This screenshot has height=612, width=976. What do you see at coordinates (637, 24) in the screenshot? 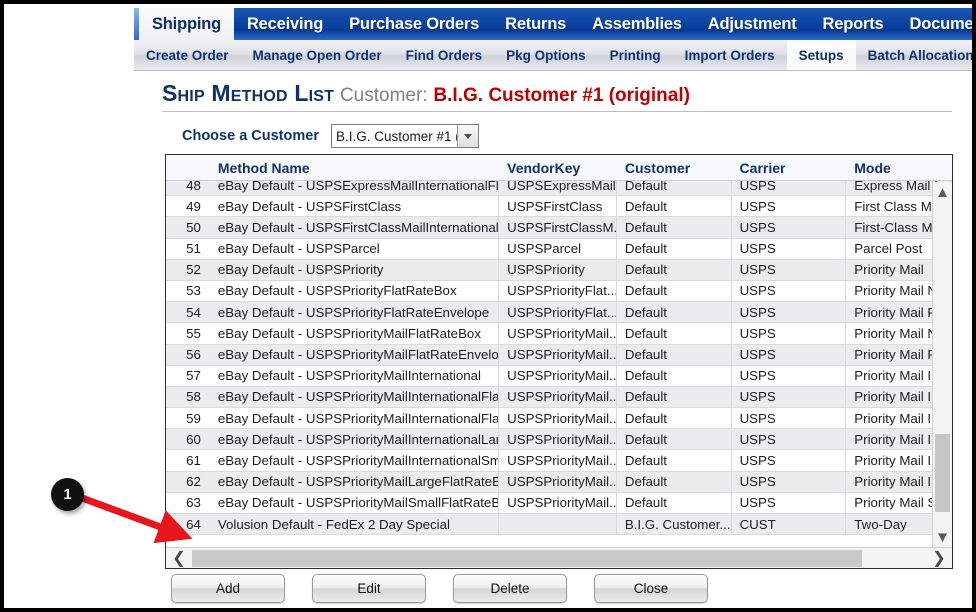
I see `main-tab-assemblies: Assemblies` at bounding box center [637, 24].